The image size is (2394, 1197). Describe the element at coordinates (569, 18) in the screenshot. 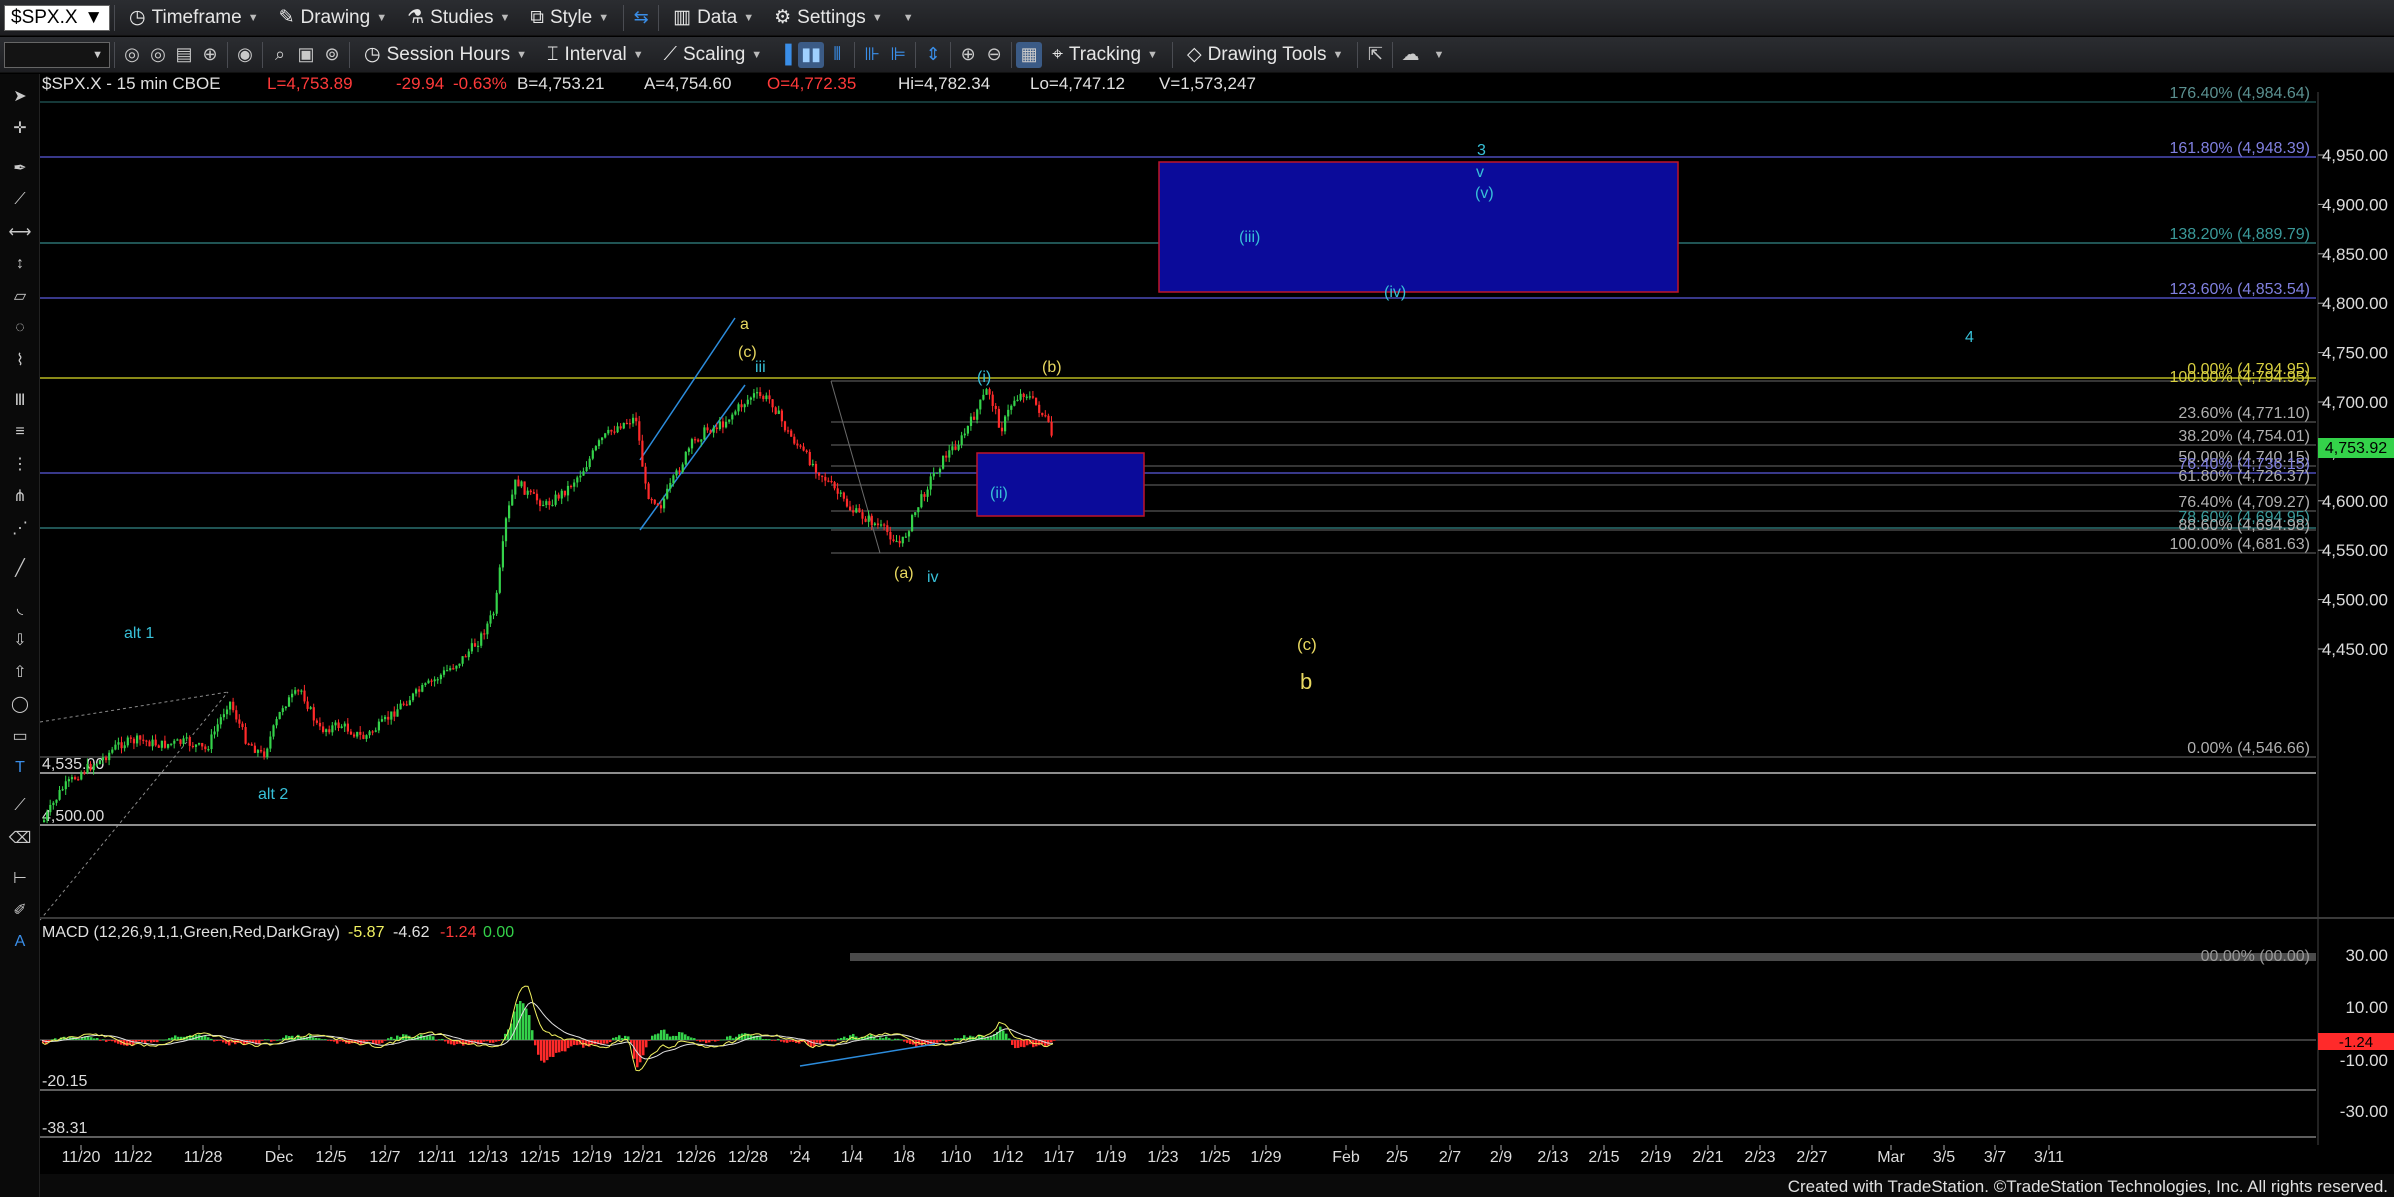

I see `style-menu: ⧉ Style ▼` at that location.